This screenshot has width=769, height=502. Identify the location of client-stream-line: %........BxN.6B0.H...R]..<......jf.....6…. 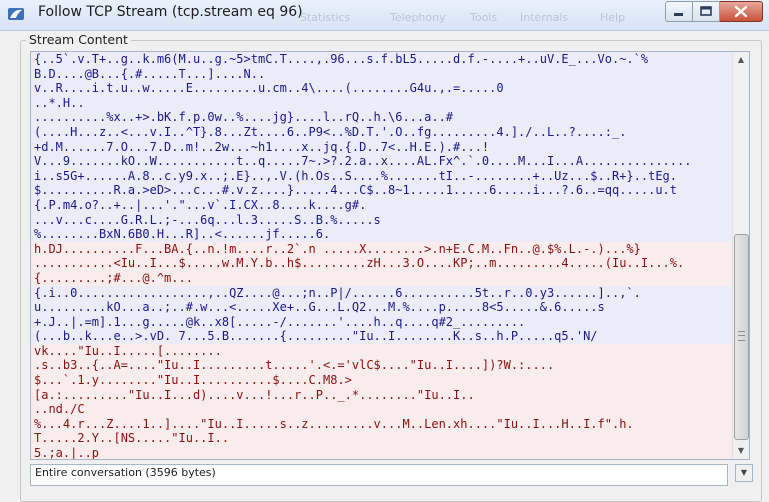
(382, 234).